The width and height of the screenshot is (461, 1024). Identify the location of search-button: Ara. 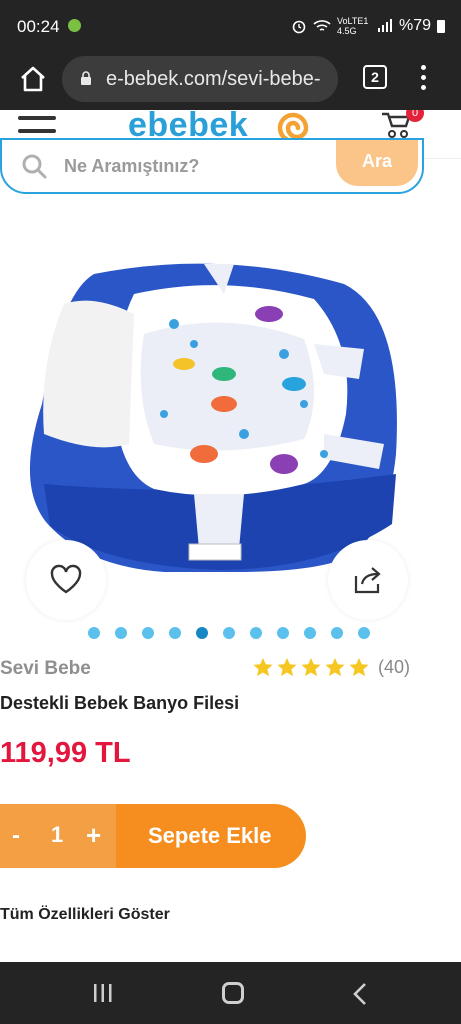
(377, 163).